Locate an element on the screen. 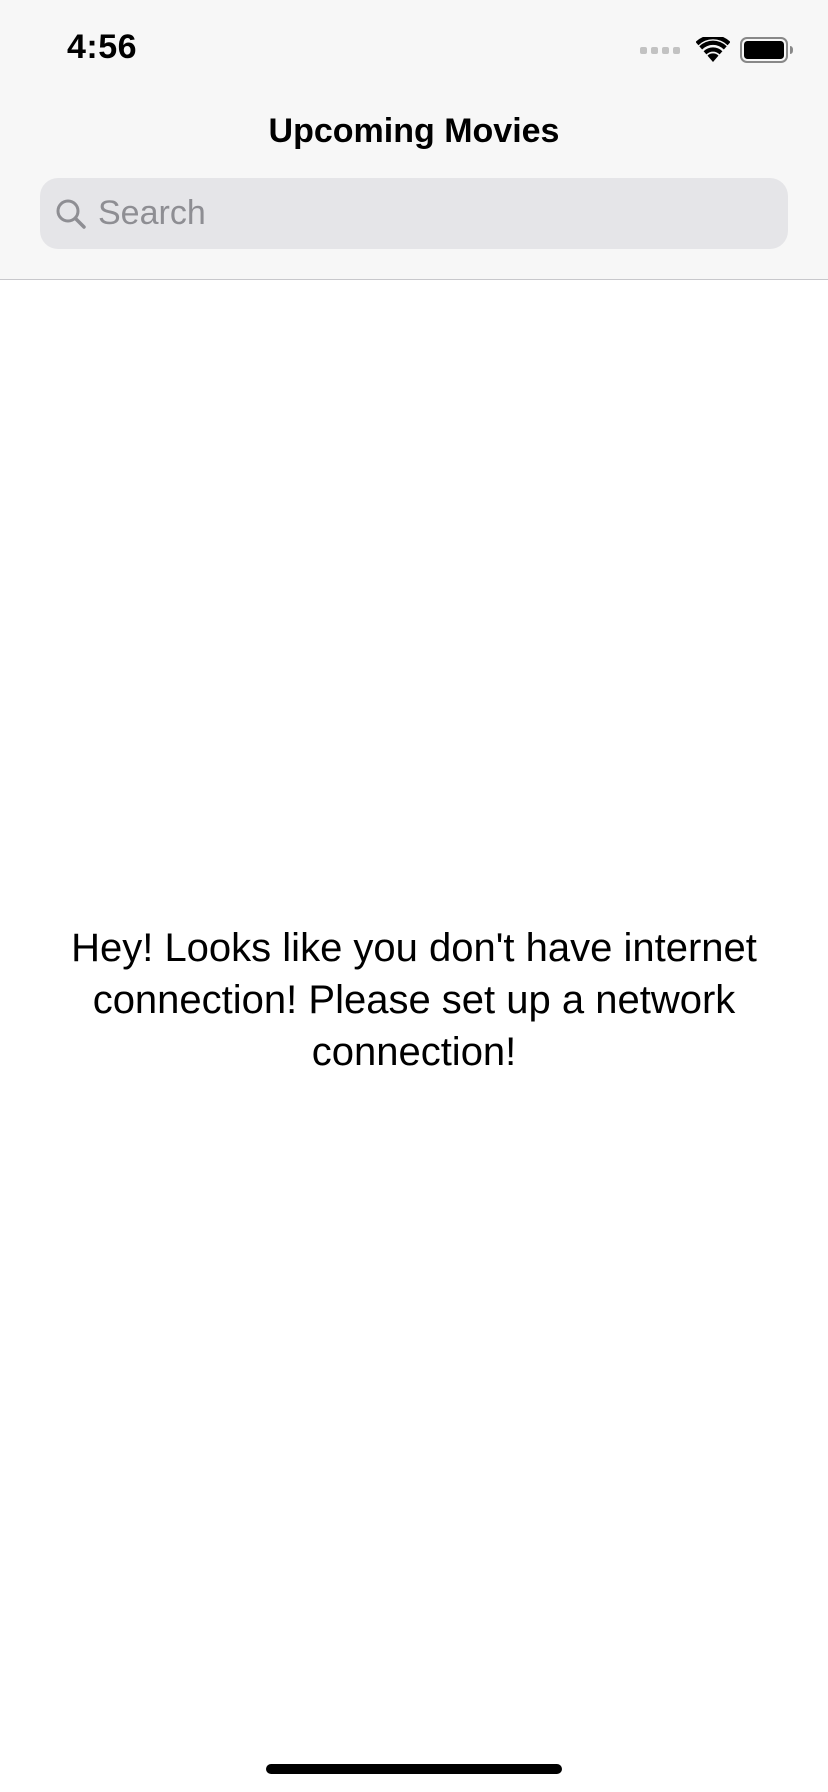 The height and width of the screenshot is (1792, 828). wifi-icon is located at coordinates (713, 49).